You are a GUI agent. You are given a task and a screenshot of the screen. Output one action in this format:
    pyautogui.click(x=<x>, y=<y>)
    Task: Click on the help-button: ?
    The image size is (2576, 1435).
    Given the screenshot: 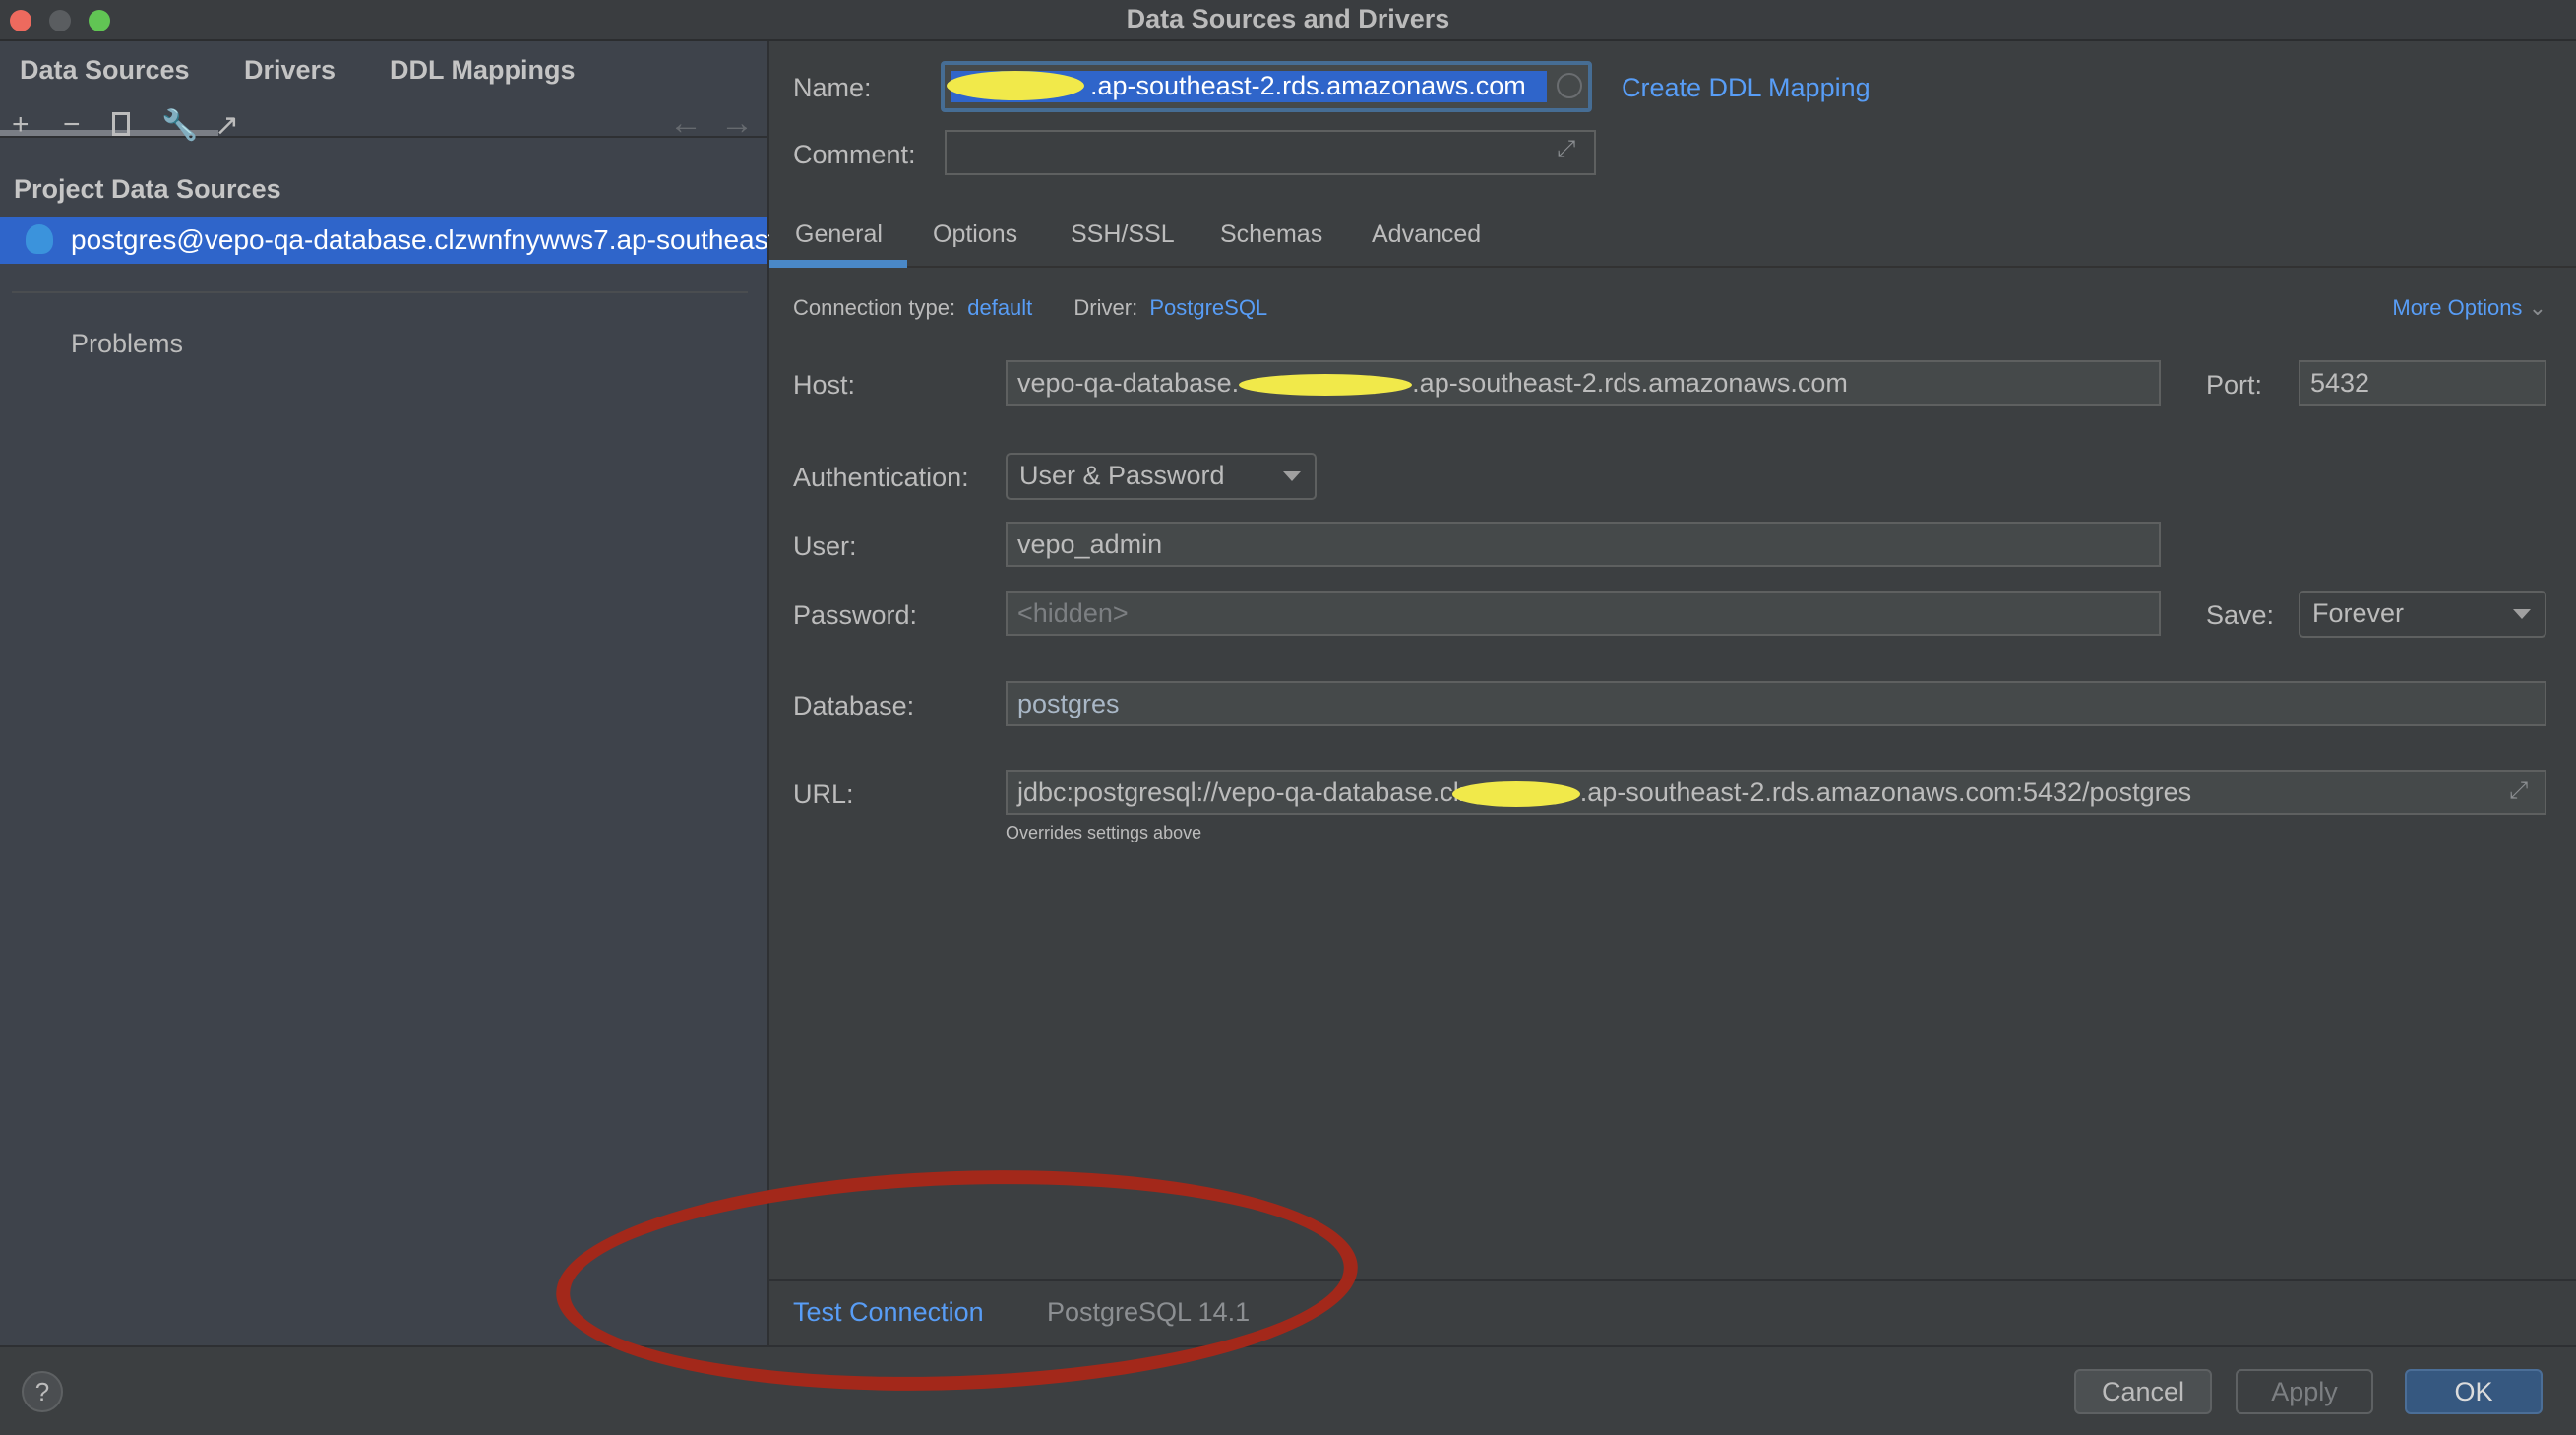 What is the action you would take?
    pyautogui.click(x=42, y=1392)
    